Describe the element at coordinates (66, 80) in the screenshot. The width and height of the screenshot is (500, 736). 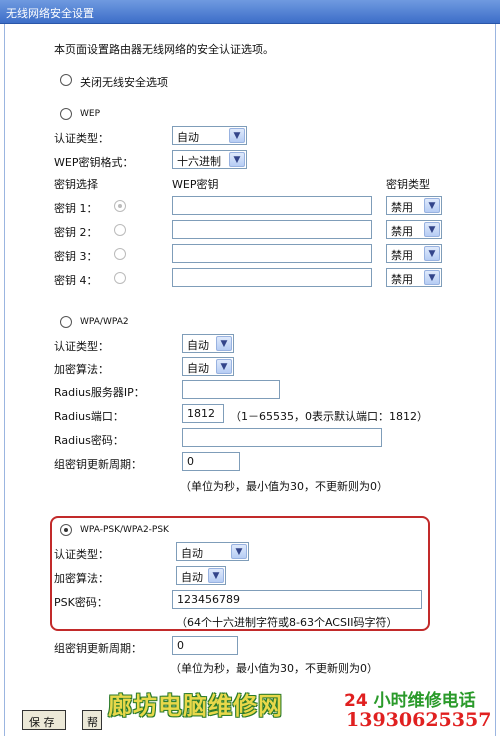
I see `option-off-radio` at that location.